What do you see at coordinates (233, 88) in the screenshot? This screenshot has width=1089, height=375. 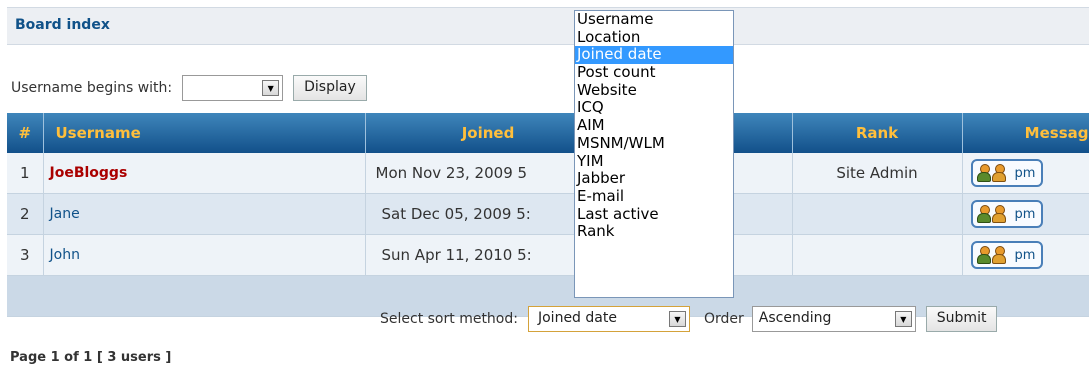 I see `username-letter-select: ▼` at bounding box center [233, 88].